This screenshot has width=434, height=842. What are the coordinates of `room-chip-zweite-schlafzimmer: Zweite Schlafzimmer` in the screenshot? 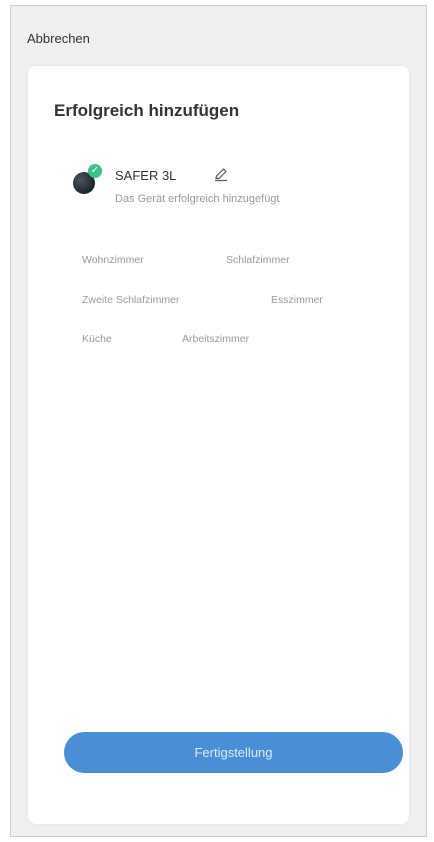 It's located at (130, 300).